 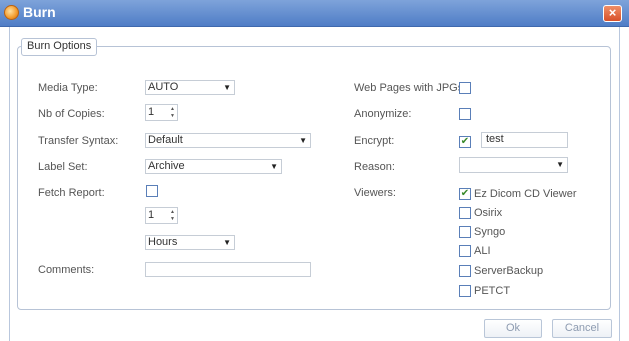 What do you see at coordinates (213, 166) in the screenshot?
I see `label-set-select: Archive ▼` at bounding box center [213, 166].